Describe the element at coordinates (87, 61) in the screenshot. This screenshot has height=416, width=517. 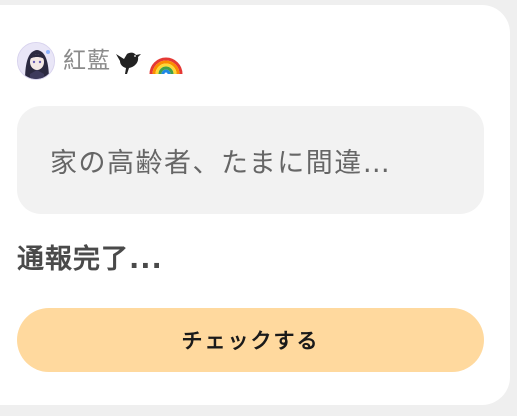
I see `author-name: 紅藍` at that location.